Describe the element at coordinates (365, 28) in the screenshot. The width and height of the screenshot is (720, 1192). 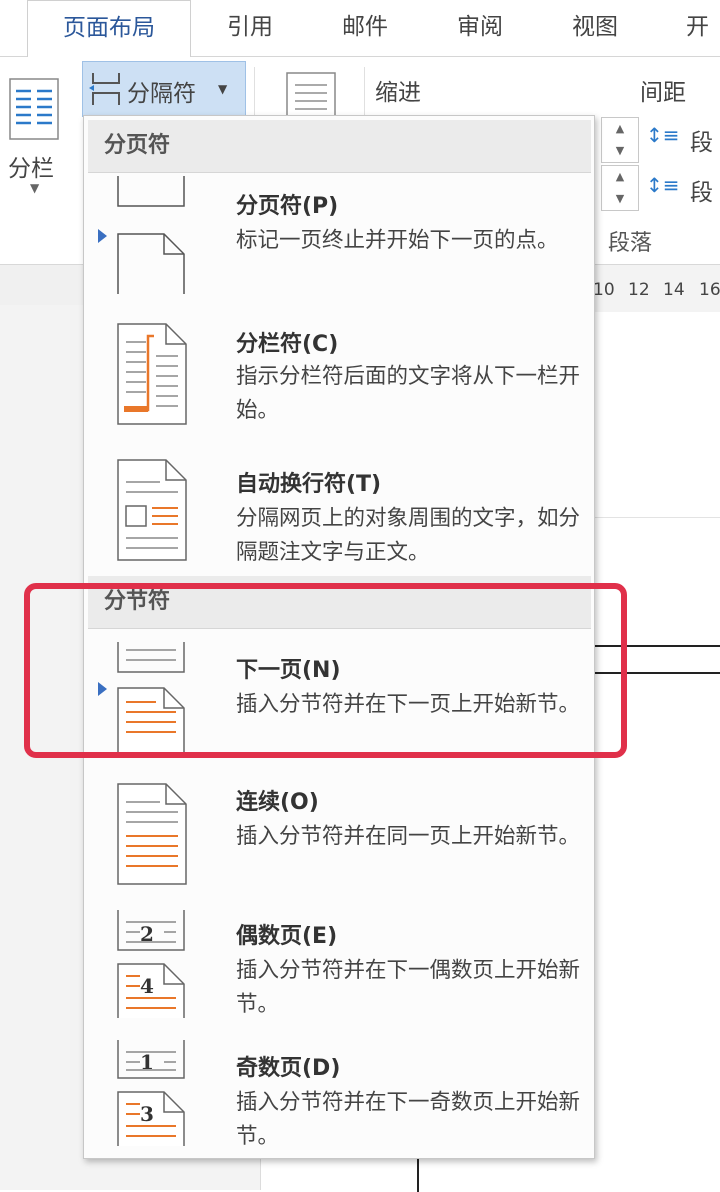
I see `tab-mailings: 邮件` at that location.